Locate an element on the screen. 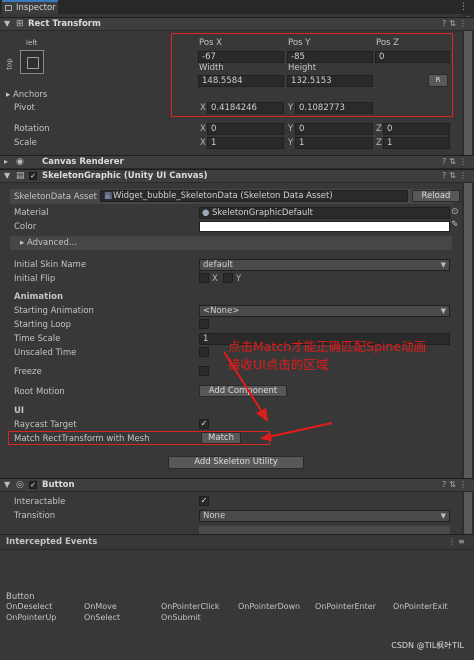 This screenshot has width=474, height=660. component-tools-icons: ?⇅⋮ is located at coordinates (456, 484).